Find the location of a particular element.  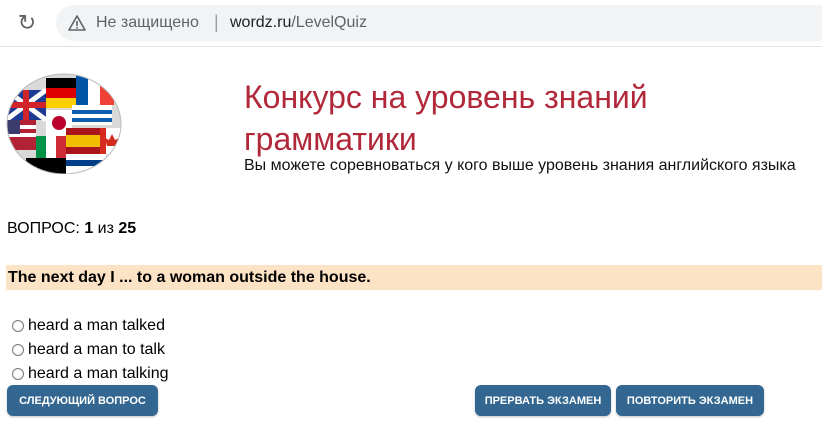

total-questions: 25 is located at coordinates (127, 228).